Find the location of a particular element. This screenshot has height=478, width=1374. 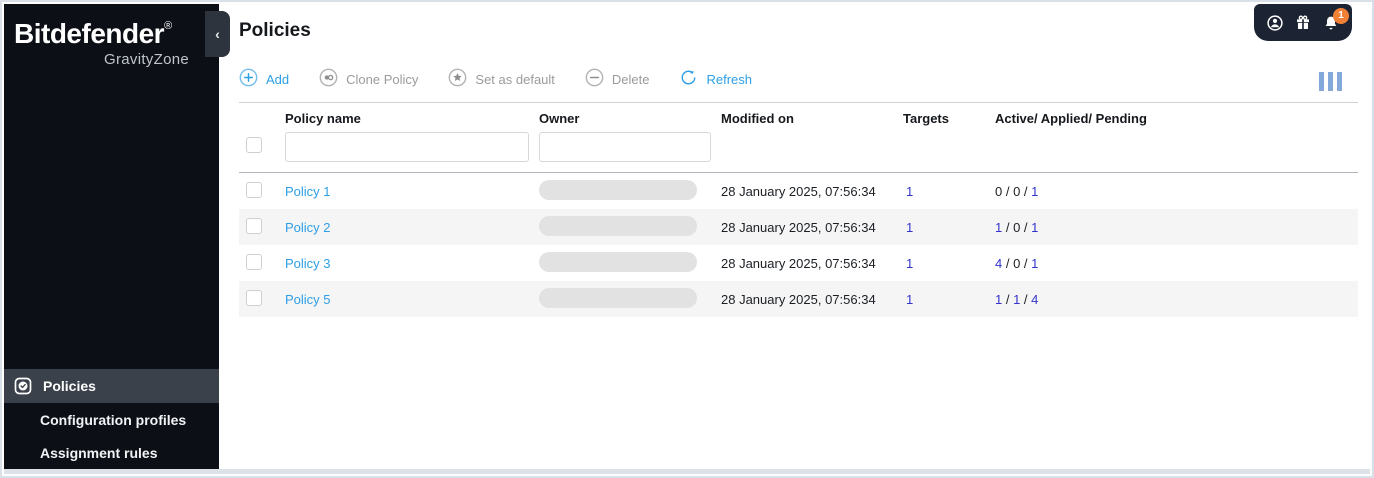

toolbar-label: Add is located at coordinates (278, 79).